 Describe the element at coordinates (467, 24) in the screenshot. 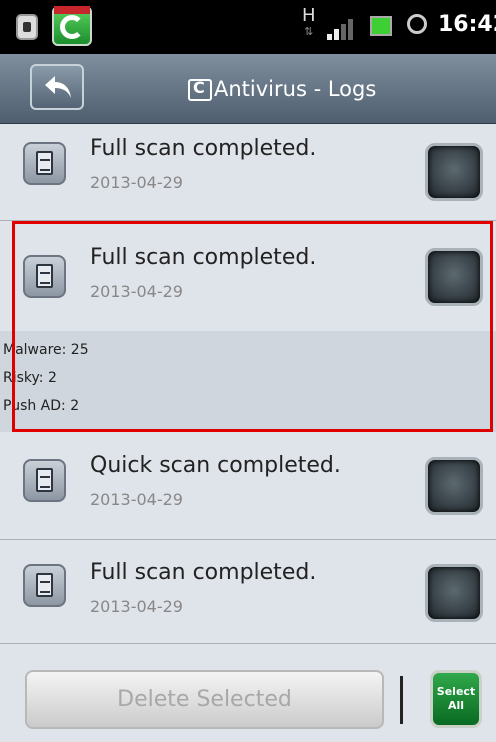

I see `status-time: 16:42` at that location.